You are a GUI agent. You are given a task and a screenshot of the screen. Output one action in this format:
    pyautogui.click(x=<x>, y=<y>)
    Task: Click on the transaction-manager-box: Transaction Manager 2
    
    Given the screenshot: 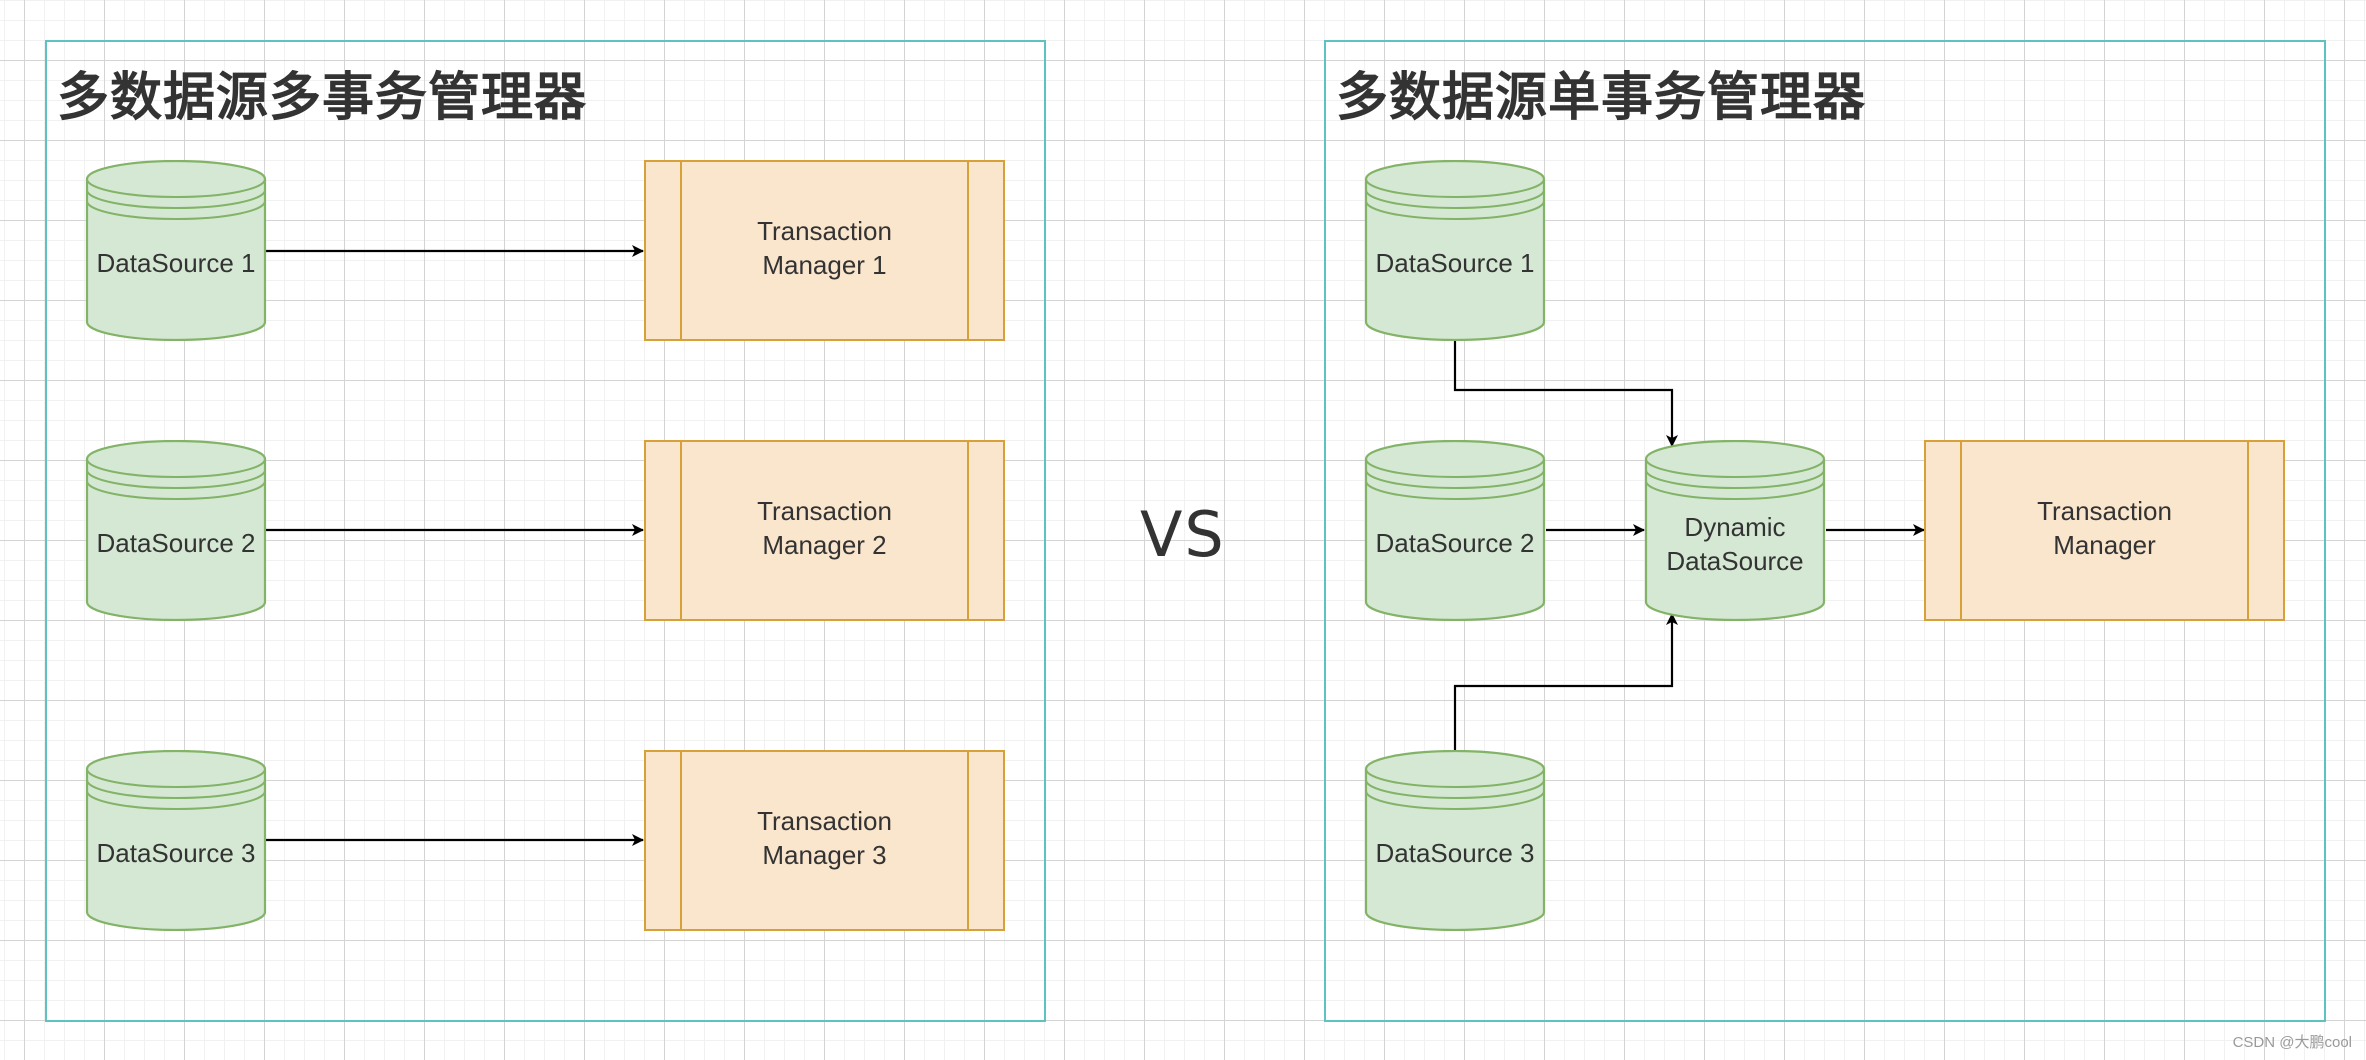 What is the action you would take?
    pyautogui.click(x=824, y=530)
    